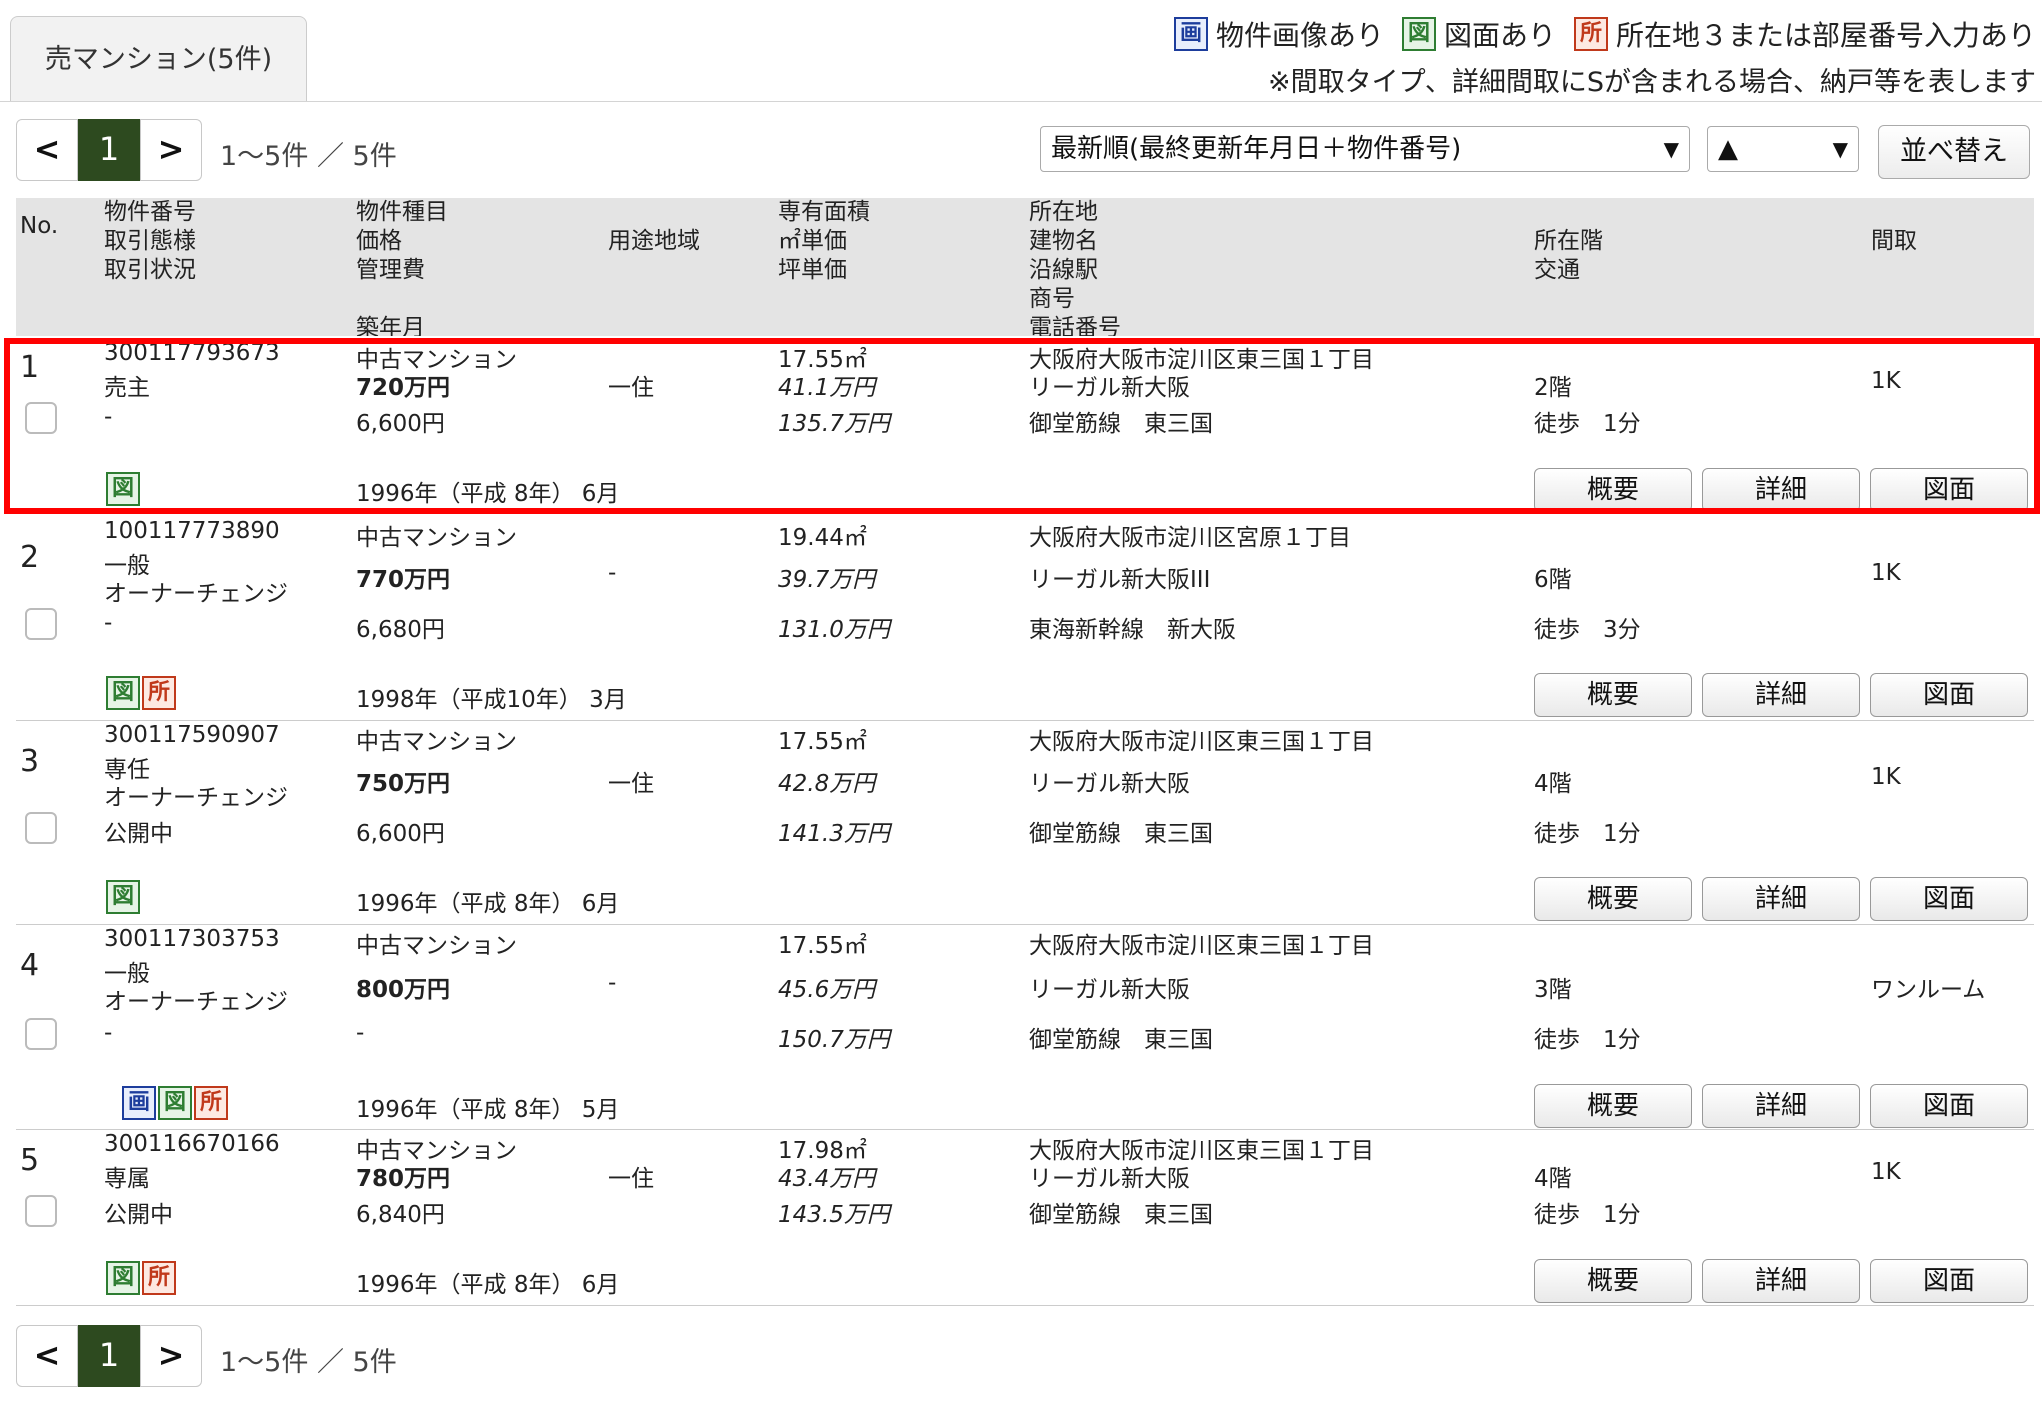 The height and width of the screenshot is (1408, 2042). What do you see at coordinates (150, 241) in the screenshot?
I see `header-id: 物件番号 取引態様 取引状況` at bounding box center [150, 241].